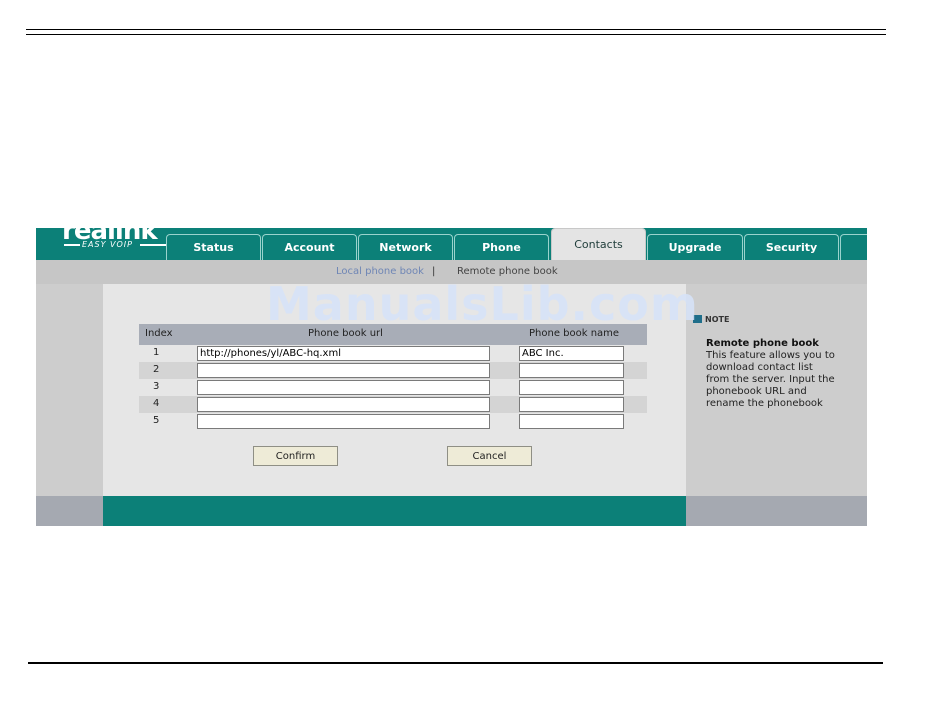 This screenshot has height=709, width=950. I want to click on tab-phone: Phone, so click(501, 247).